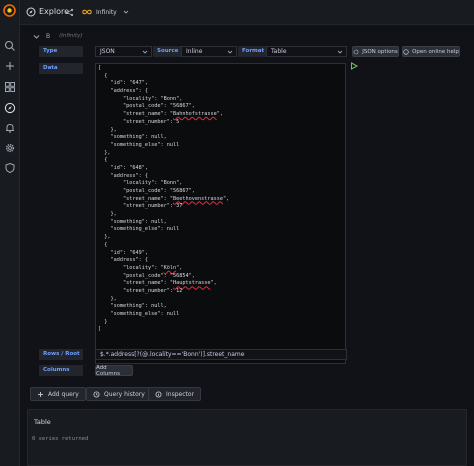 The height and width of the screenshot is (466, 474). Describe the element at coordinates (103, 321) in the screenshot. I see `code-text: }` at that location.